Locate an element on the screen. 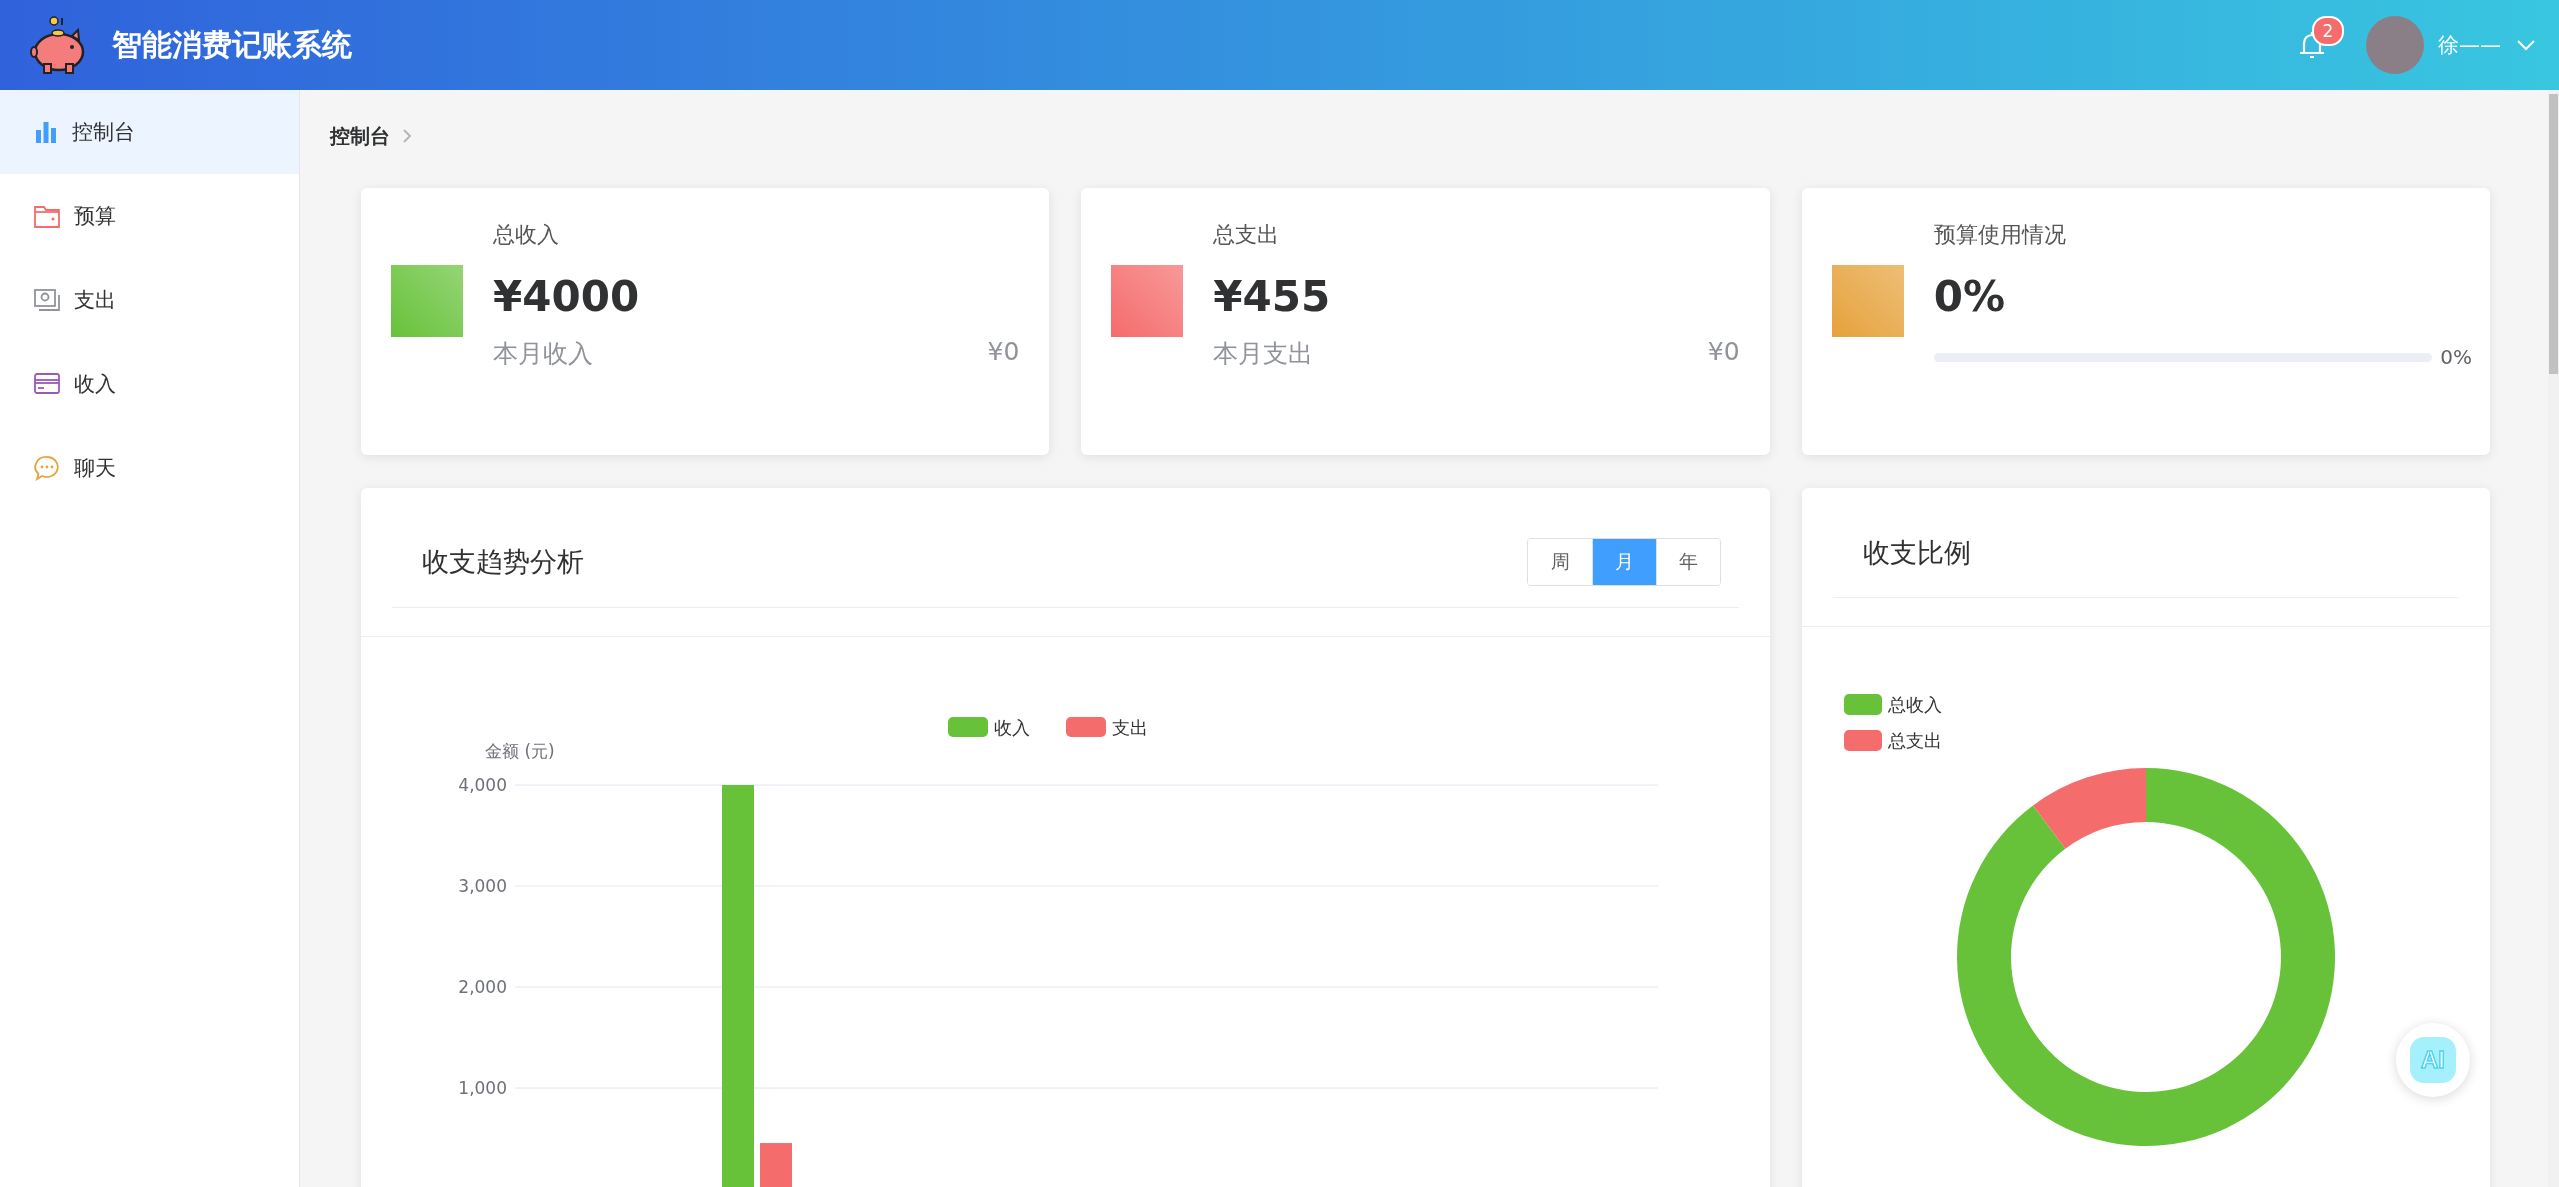 The width and height of the screenshot is (2559, 1187). stat-value: 0% is located at coordinates (1969, 296).